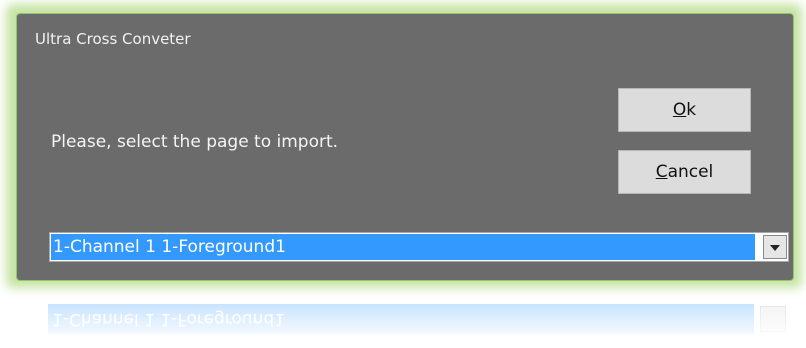  I want to click on reflection-select-value: 1-Channel 1 1-Foreground1, so click(401, 319).